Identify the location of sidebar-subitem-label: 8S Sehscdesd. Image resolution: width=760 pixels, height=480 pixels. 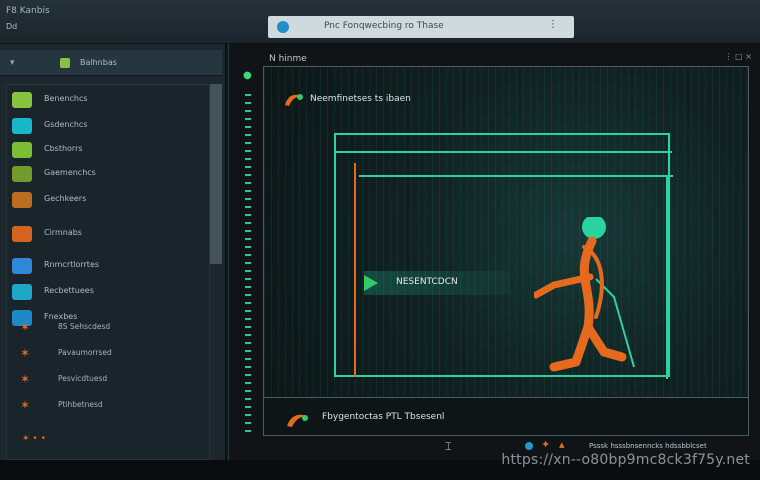
(84, 326).